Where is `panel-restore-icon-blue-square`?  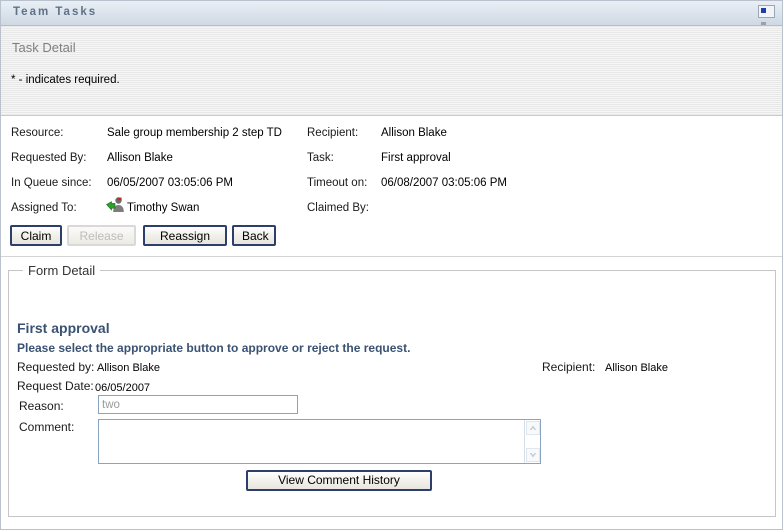
panel-restore-icon-blue-square is located at coordinates (763, 10).